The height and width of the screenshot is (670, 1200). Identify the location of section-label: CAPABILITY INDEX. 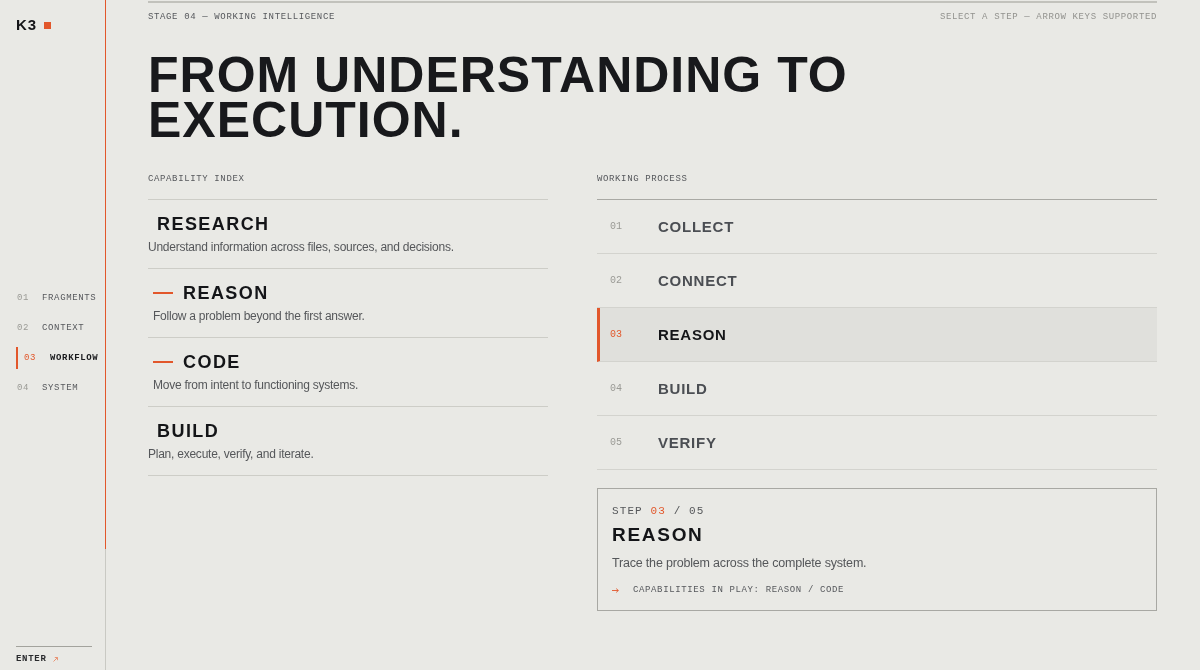
(196, 179).